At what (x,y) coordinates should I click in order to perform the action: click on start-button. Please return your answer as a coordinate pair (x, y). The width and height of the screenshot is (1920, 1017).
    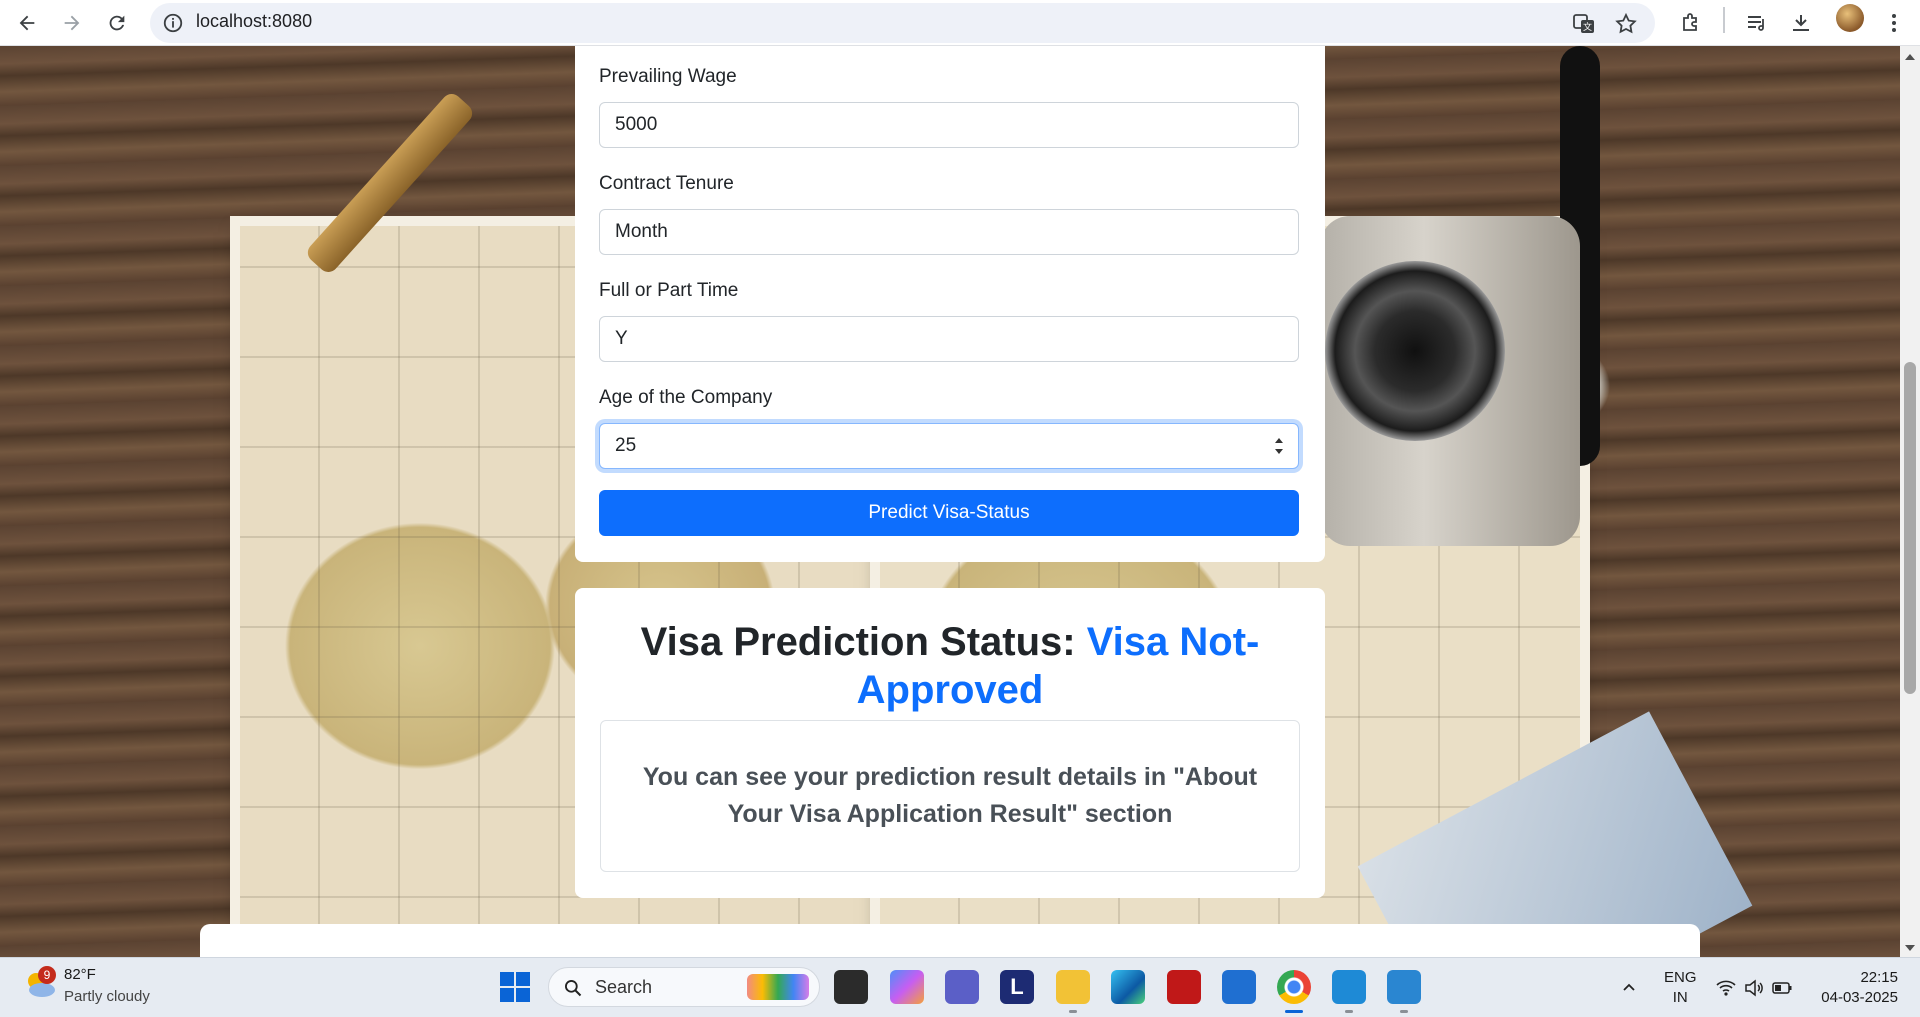
    Looking at the image, I should click on (515, 987).